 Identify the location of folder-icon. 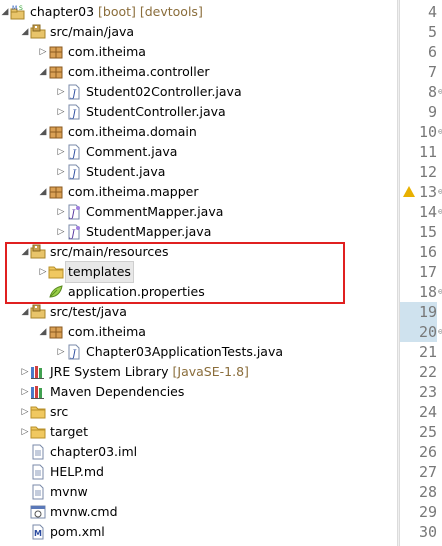
(38, 412).